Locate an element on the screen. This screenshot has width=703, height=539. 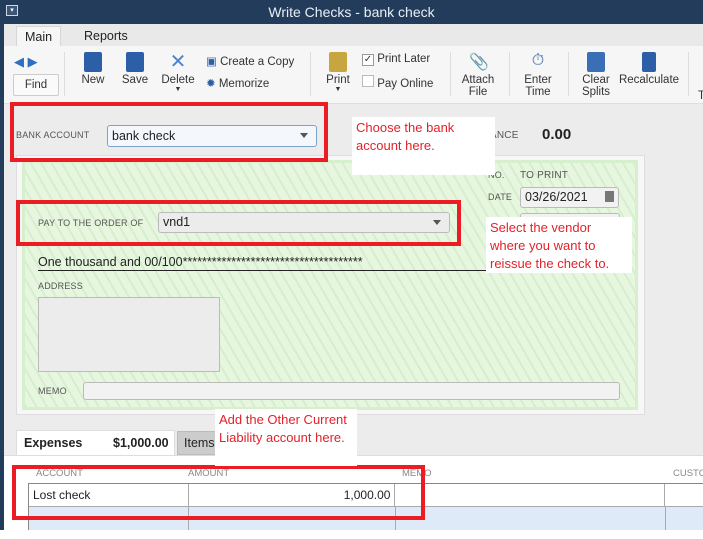
memo-field is located at coordinates (351, 391).